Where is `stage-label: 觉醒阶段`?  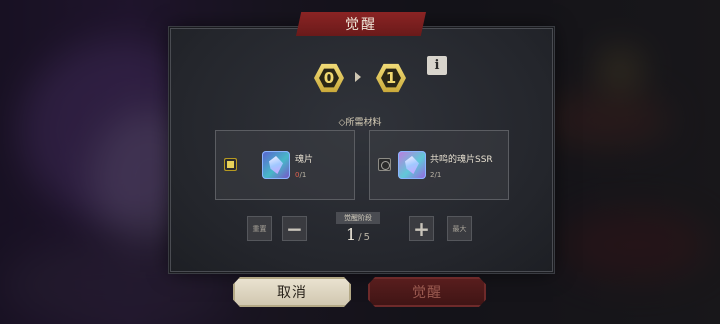 stage-label: 觉醒阶段 is located at coordinates (358, 218).